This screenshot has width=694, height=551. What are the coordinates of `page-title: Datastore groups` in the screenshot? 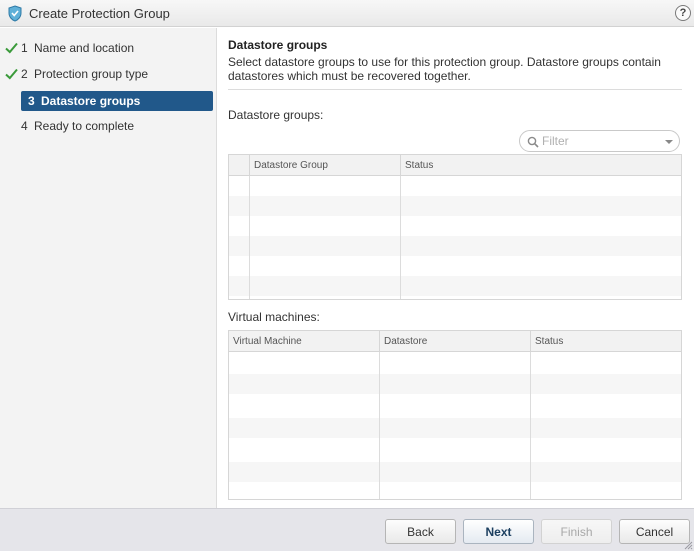 It's located at (278, 45).